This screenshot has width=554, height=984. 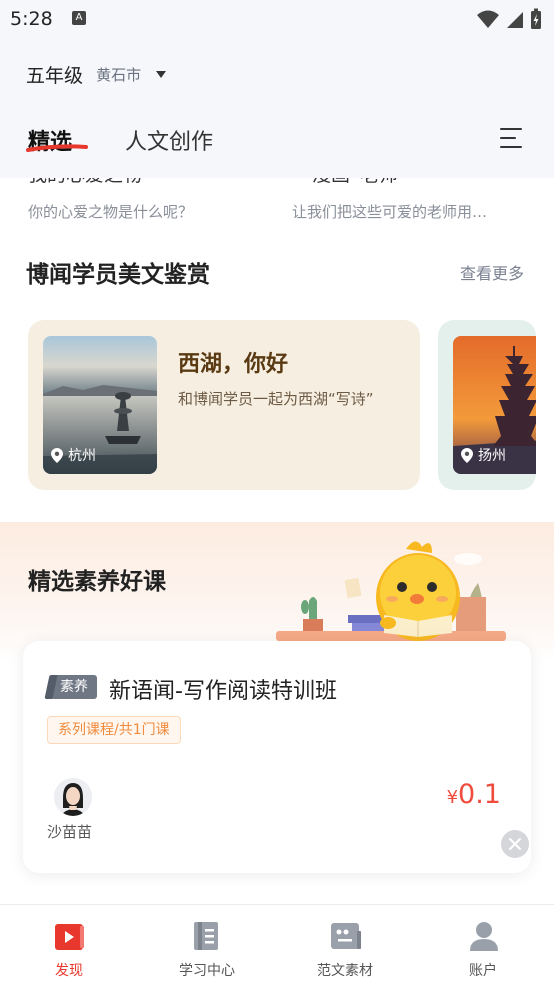 I want to click on essay-card: 扬州, so click(x=487, y=405).